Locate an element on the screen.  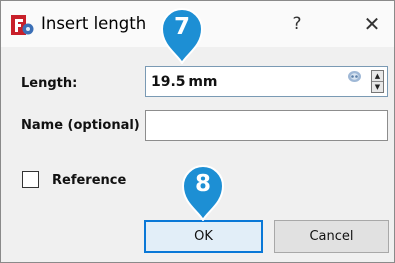
freecad-sketcher-icon is located at coordinates (22, 25).